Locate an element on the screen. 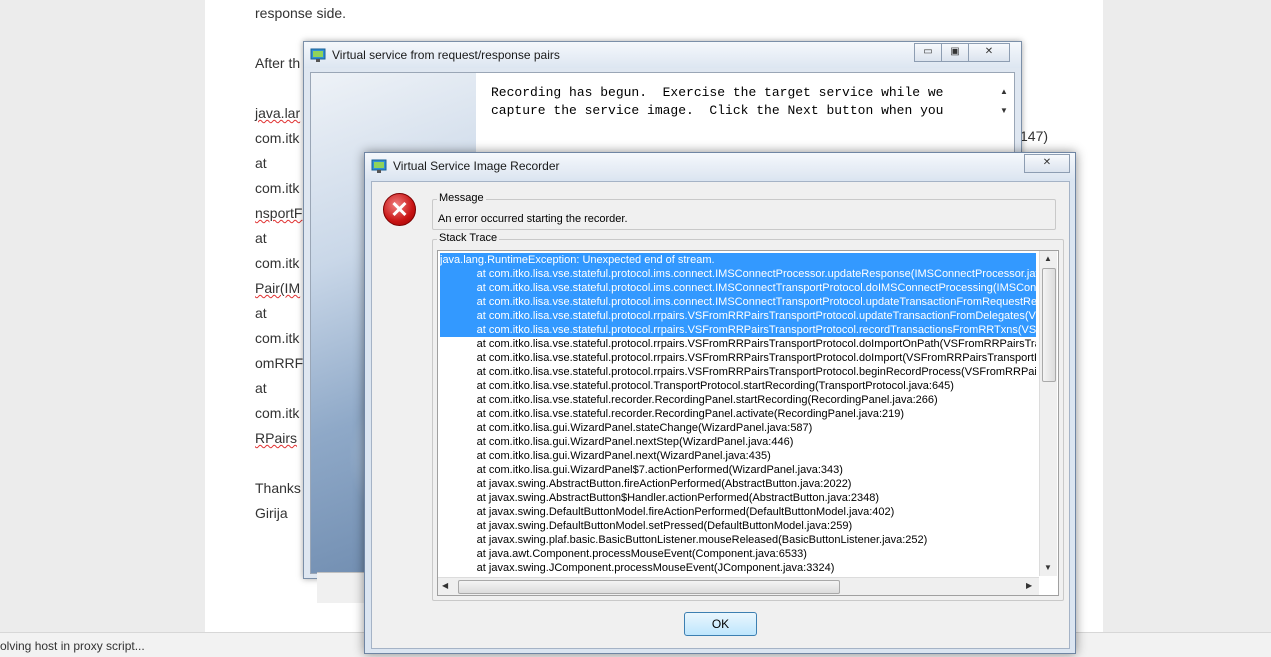 Image resolution: width=1271 pixels, height=657 pixels. page-text-line: omRRF is located at coordinates (279, 363).